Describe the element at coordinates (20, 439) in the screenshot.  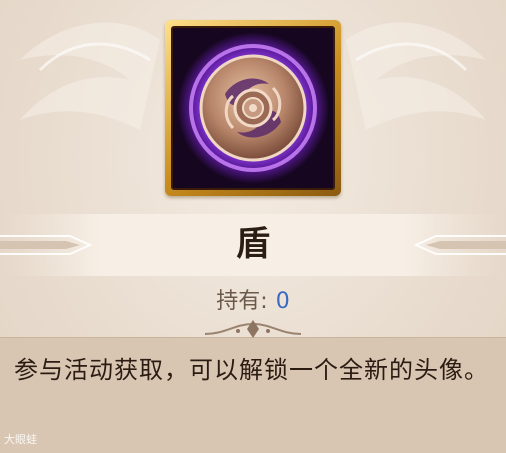
I see `watermark: 大眼蛙` at that location.